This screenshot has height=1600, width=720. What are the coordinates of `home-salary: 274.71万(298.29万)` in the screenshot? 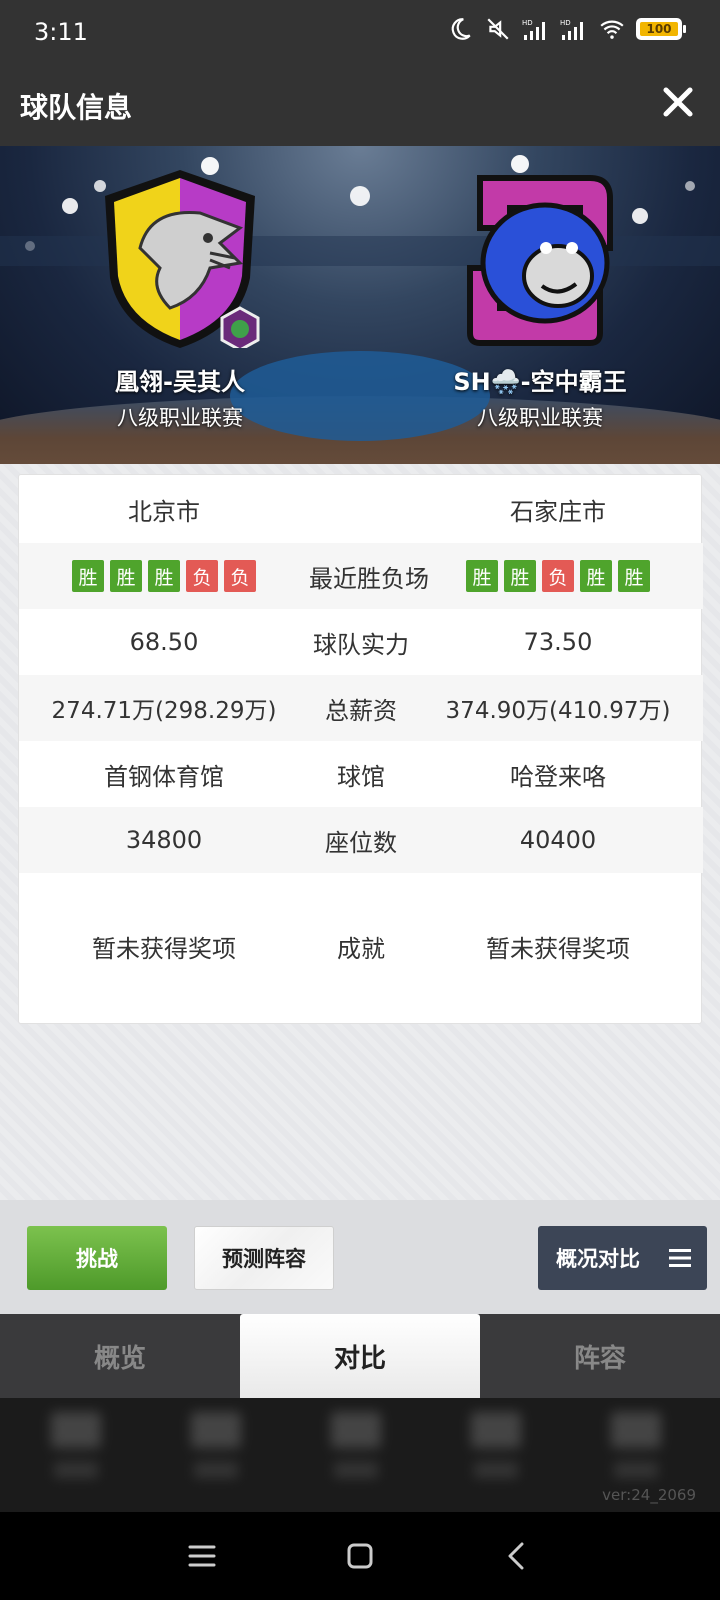 It's located at (164, 711).